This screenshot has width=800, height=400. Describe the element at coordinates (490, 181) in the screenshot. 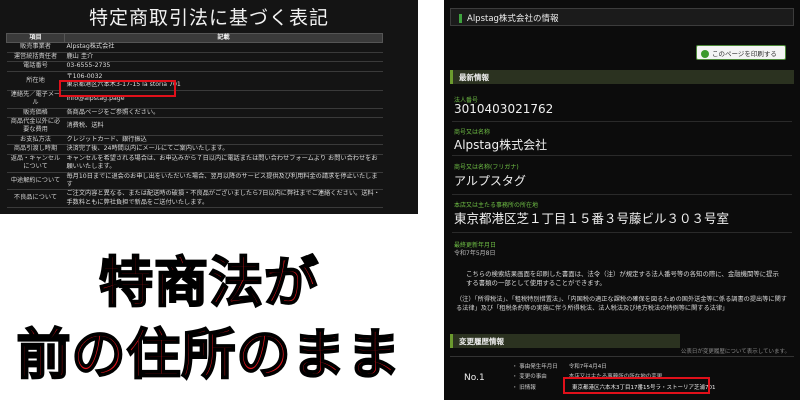

I see `kana-value: アルプスタグ` at that location.